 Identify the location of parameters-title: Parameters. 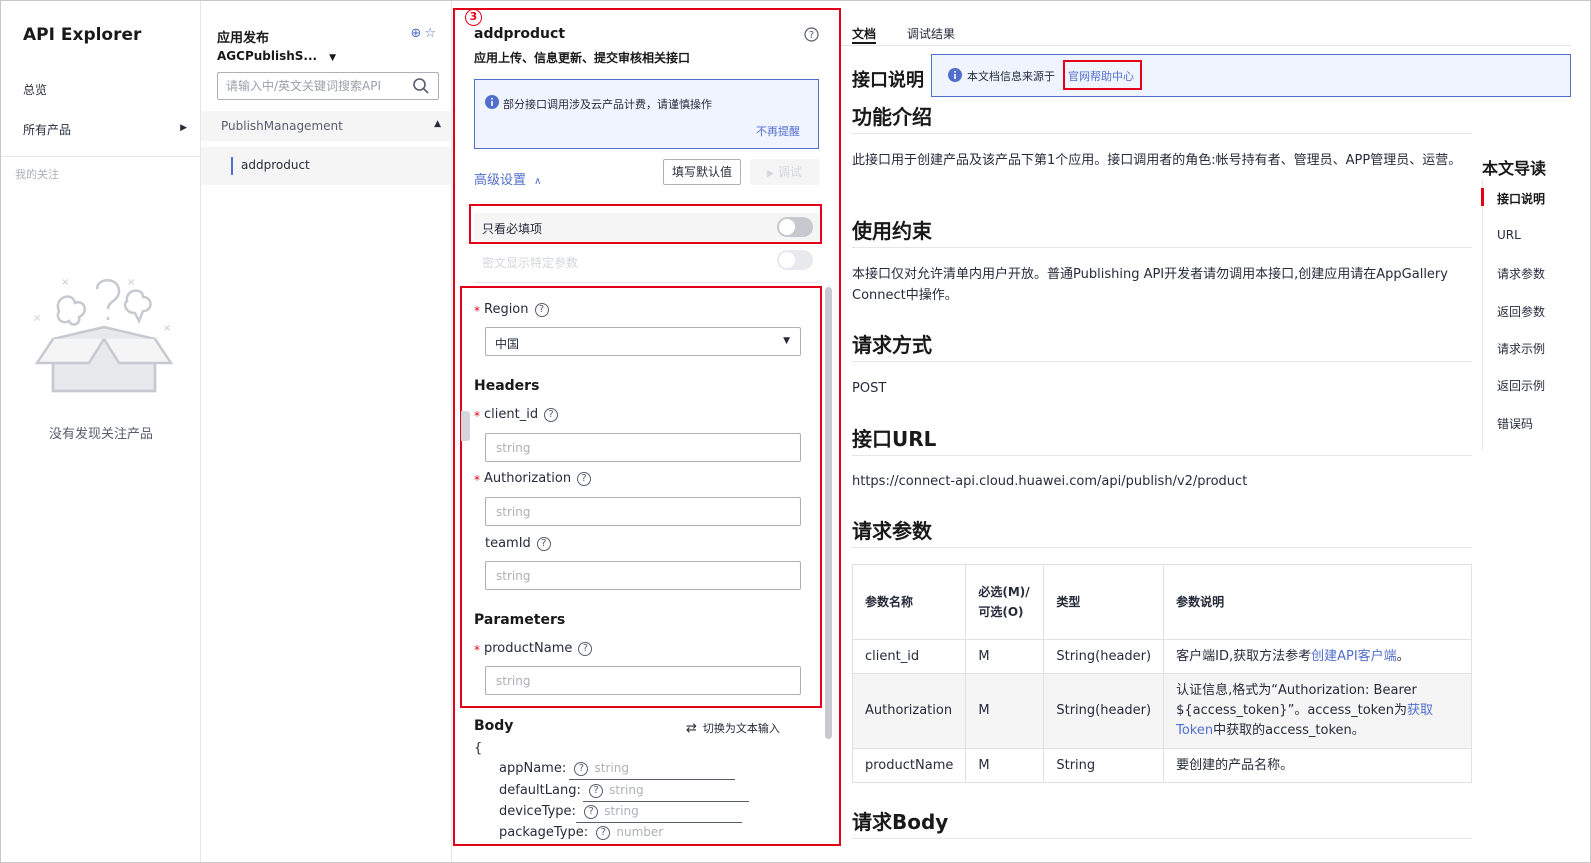
(520, 620).